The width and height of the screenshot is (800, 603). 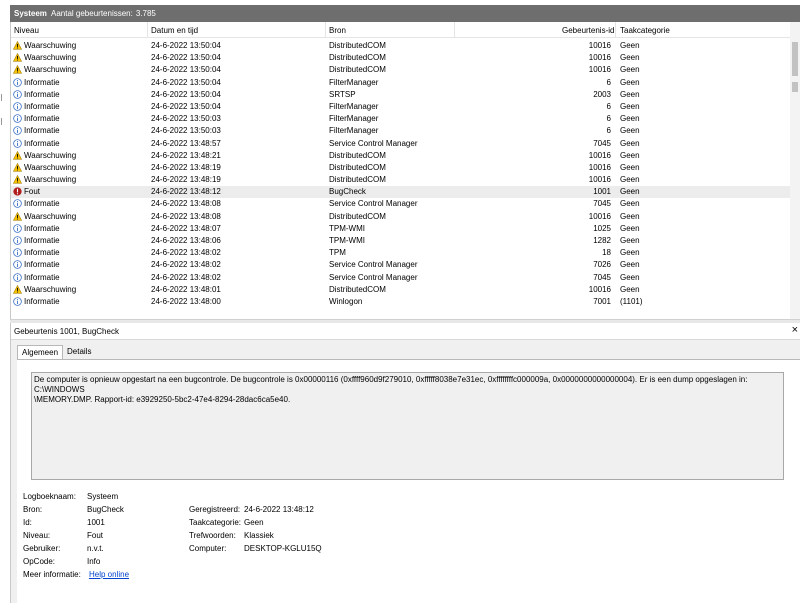 I want to click on column-category: Taakcategorie, so click(x=645, y=30).